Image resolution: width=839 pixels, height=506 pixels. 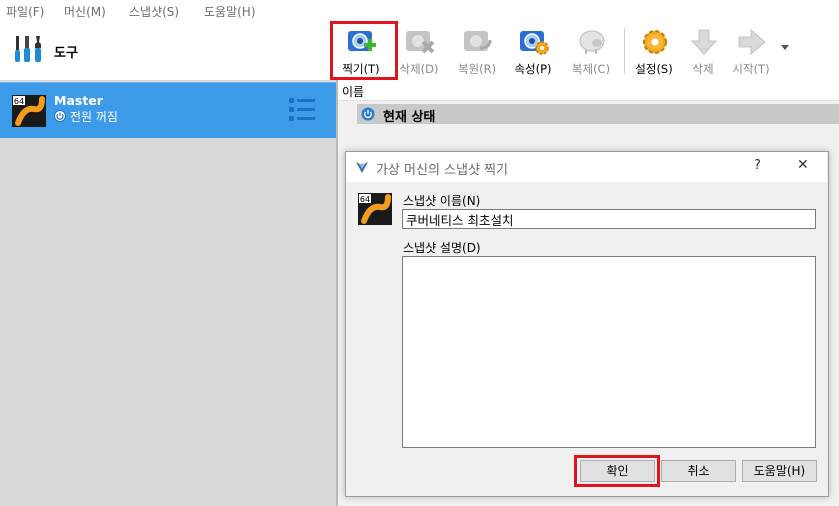 What do you see at coordinates (757, 165) in the screenshot?
I see `help-icon: ?` at bounding box center [757, 165].